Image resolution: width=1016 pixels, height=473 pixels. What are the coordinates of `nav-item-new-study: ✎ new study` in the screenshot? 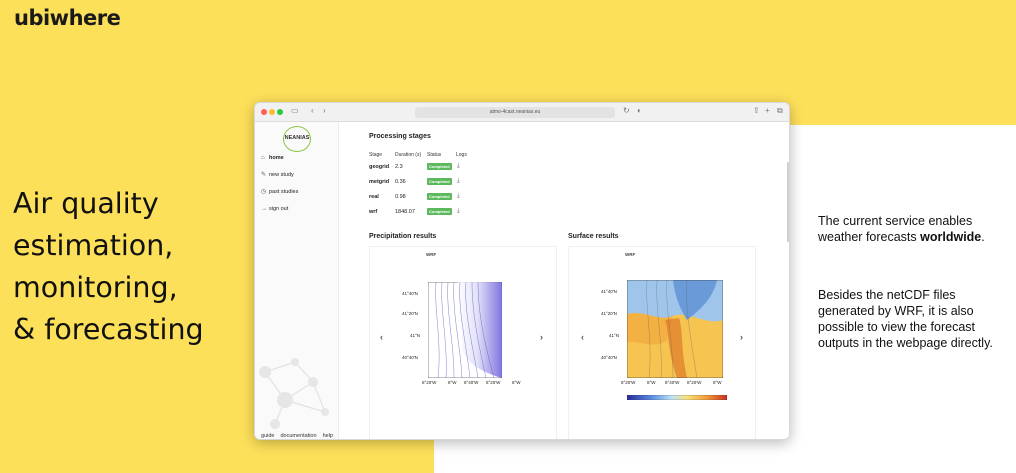 It's located at (277, 175).